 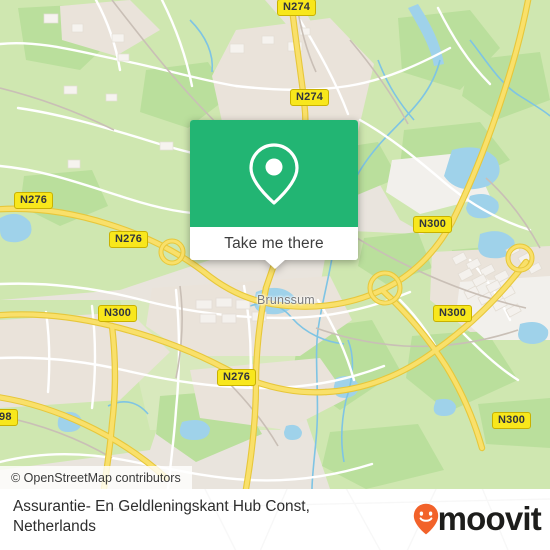 I want to click on moovit-logo: moovit, so click(x=477, y=518).